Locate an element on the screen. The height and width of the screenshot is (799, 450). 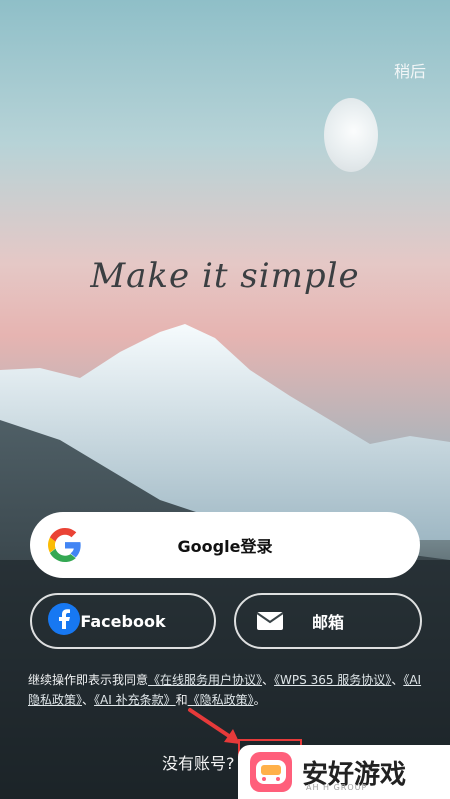
mail-icon is located at coordinates (270, 621).